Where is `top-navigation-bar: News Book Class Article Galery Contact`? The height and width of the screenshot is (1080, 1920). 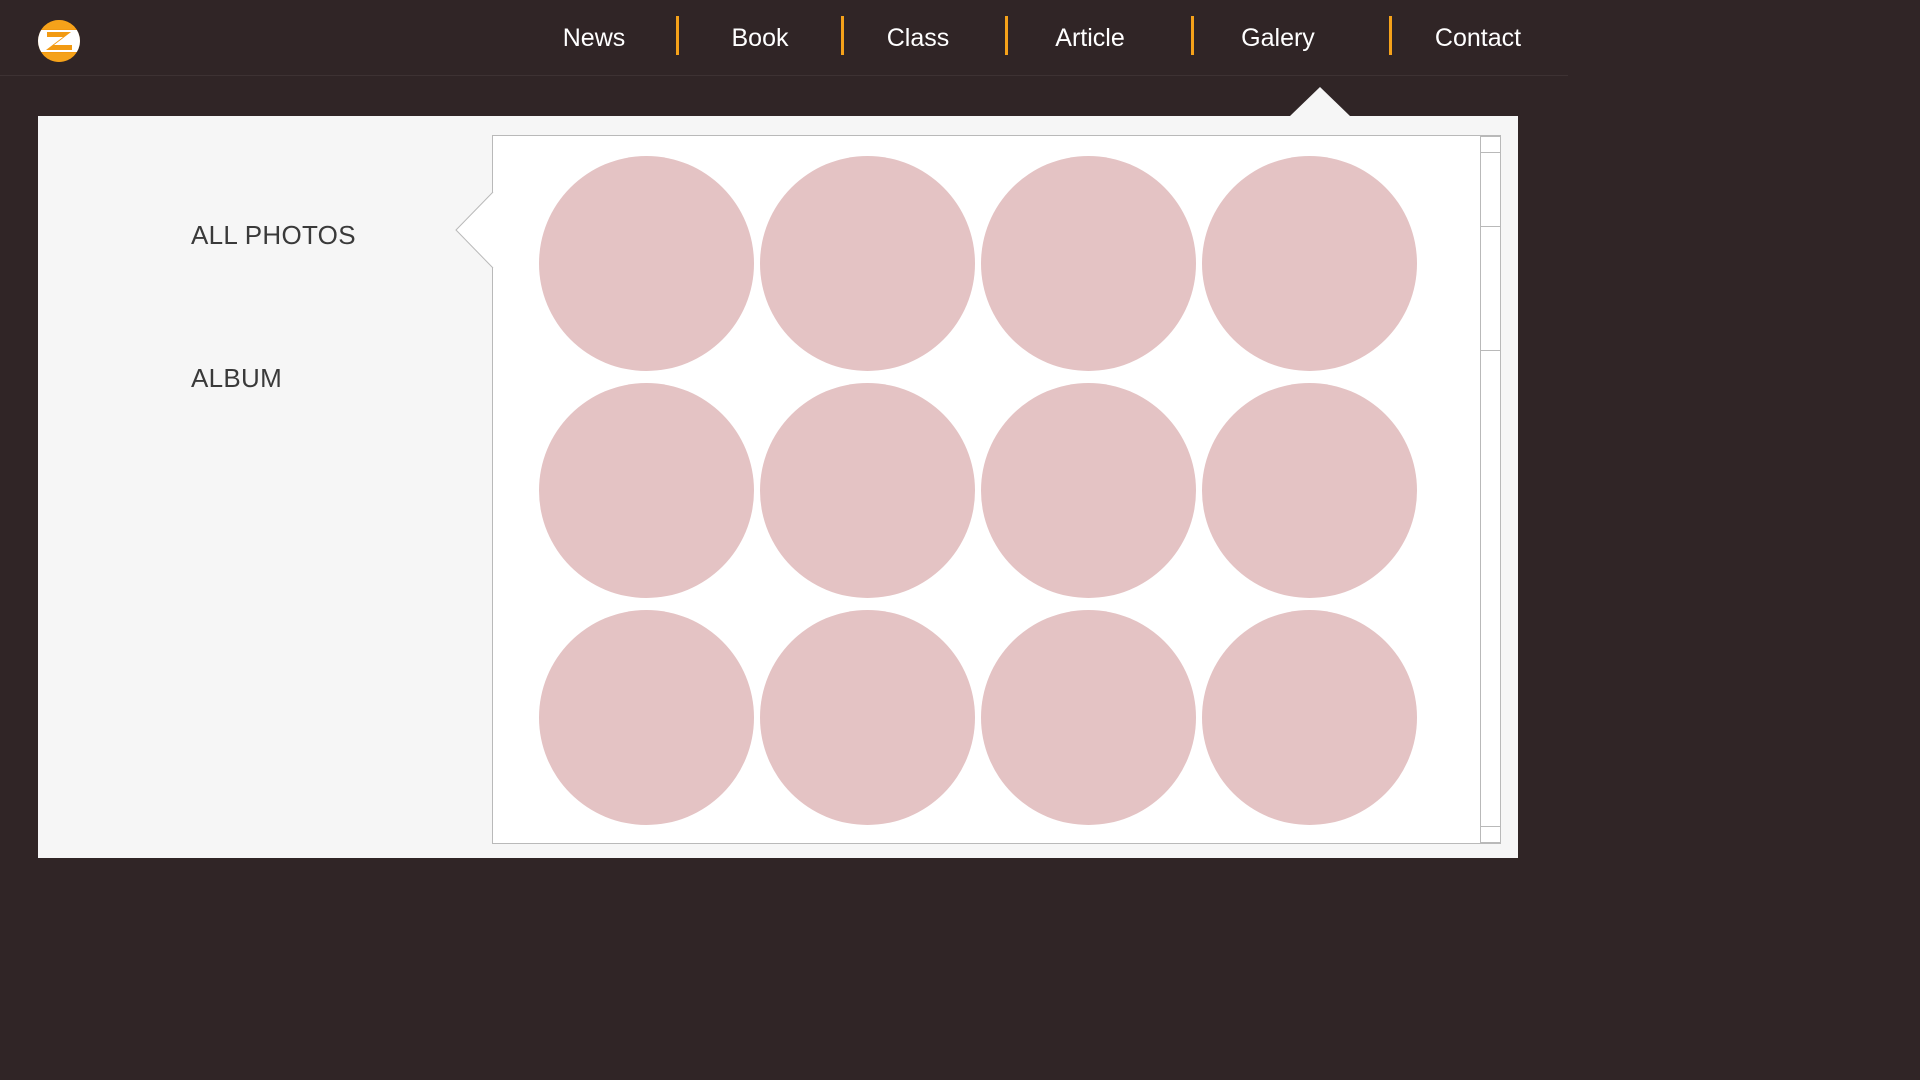
top-navigation-bar: News Book Class Article Galery Contact is located at coordinates (784, 38).